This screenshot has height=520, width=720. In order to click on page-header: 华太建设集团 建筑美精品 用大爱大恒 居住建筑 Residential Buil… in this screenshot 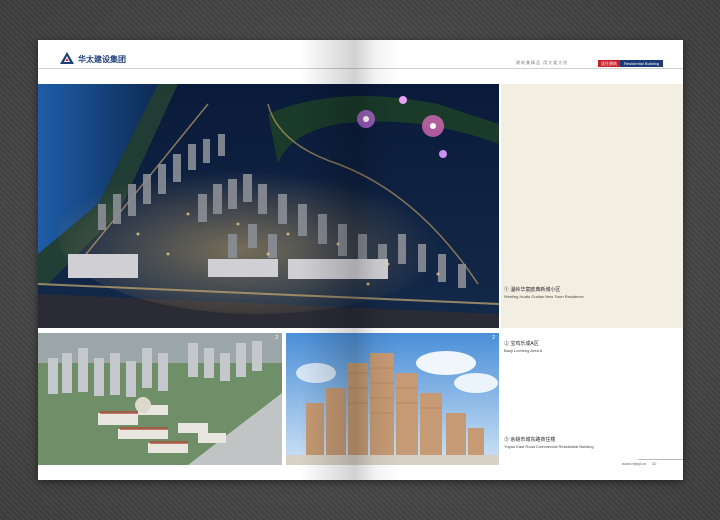, I will do `click(360, 55)`.